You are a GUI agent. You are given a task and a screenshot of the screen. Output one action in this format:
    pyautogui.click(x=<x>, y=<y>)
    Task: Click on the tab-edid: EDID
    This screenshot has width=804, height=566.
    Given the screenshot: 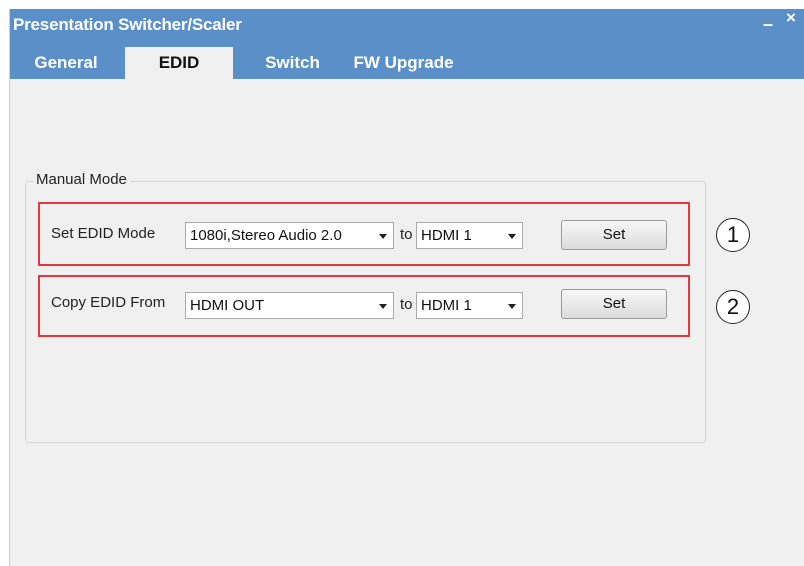 What is the action you would take?
    pyautogui.click(x=179, y=63)
    